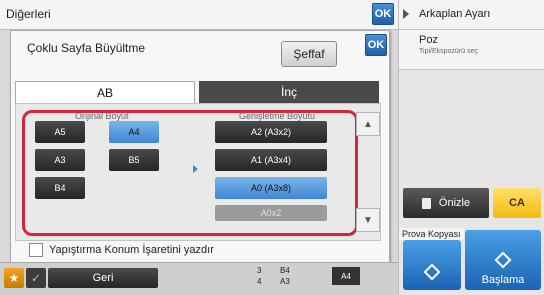 Image resolution: width=544 pixels, height=295 pixels. I want to click on exposure-sub-label: Tipi/Ekspozürü seç, so click(448, 51).